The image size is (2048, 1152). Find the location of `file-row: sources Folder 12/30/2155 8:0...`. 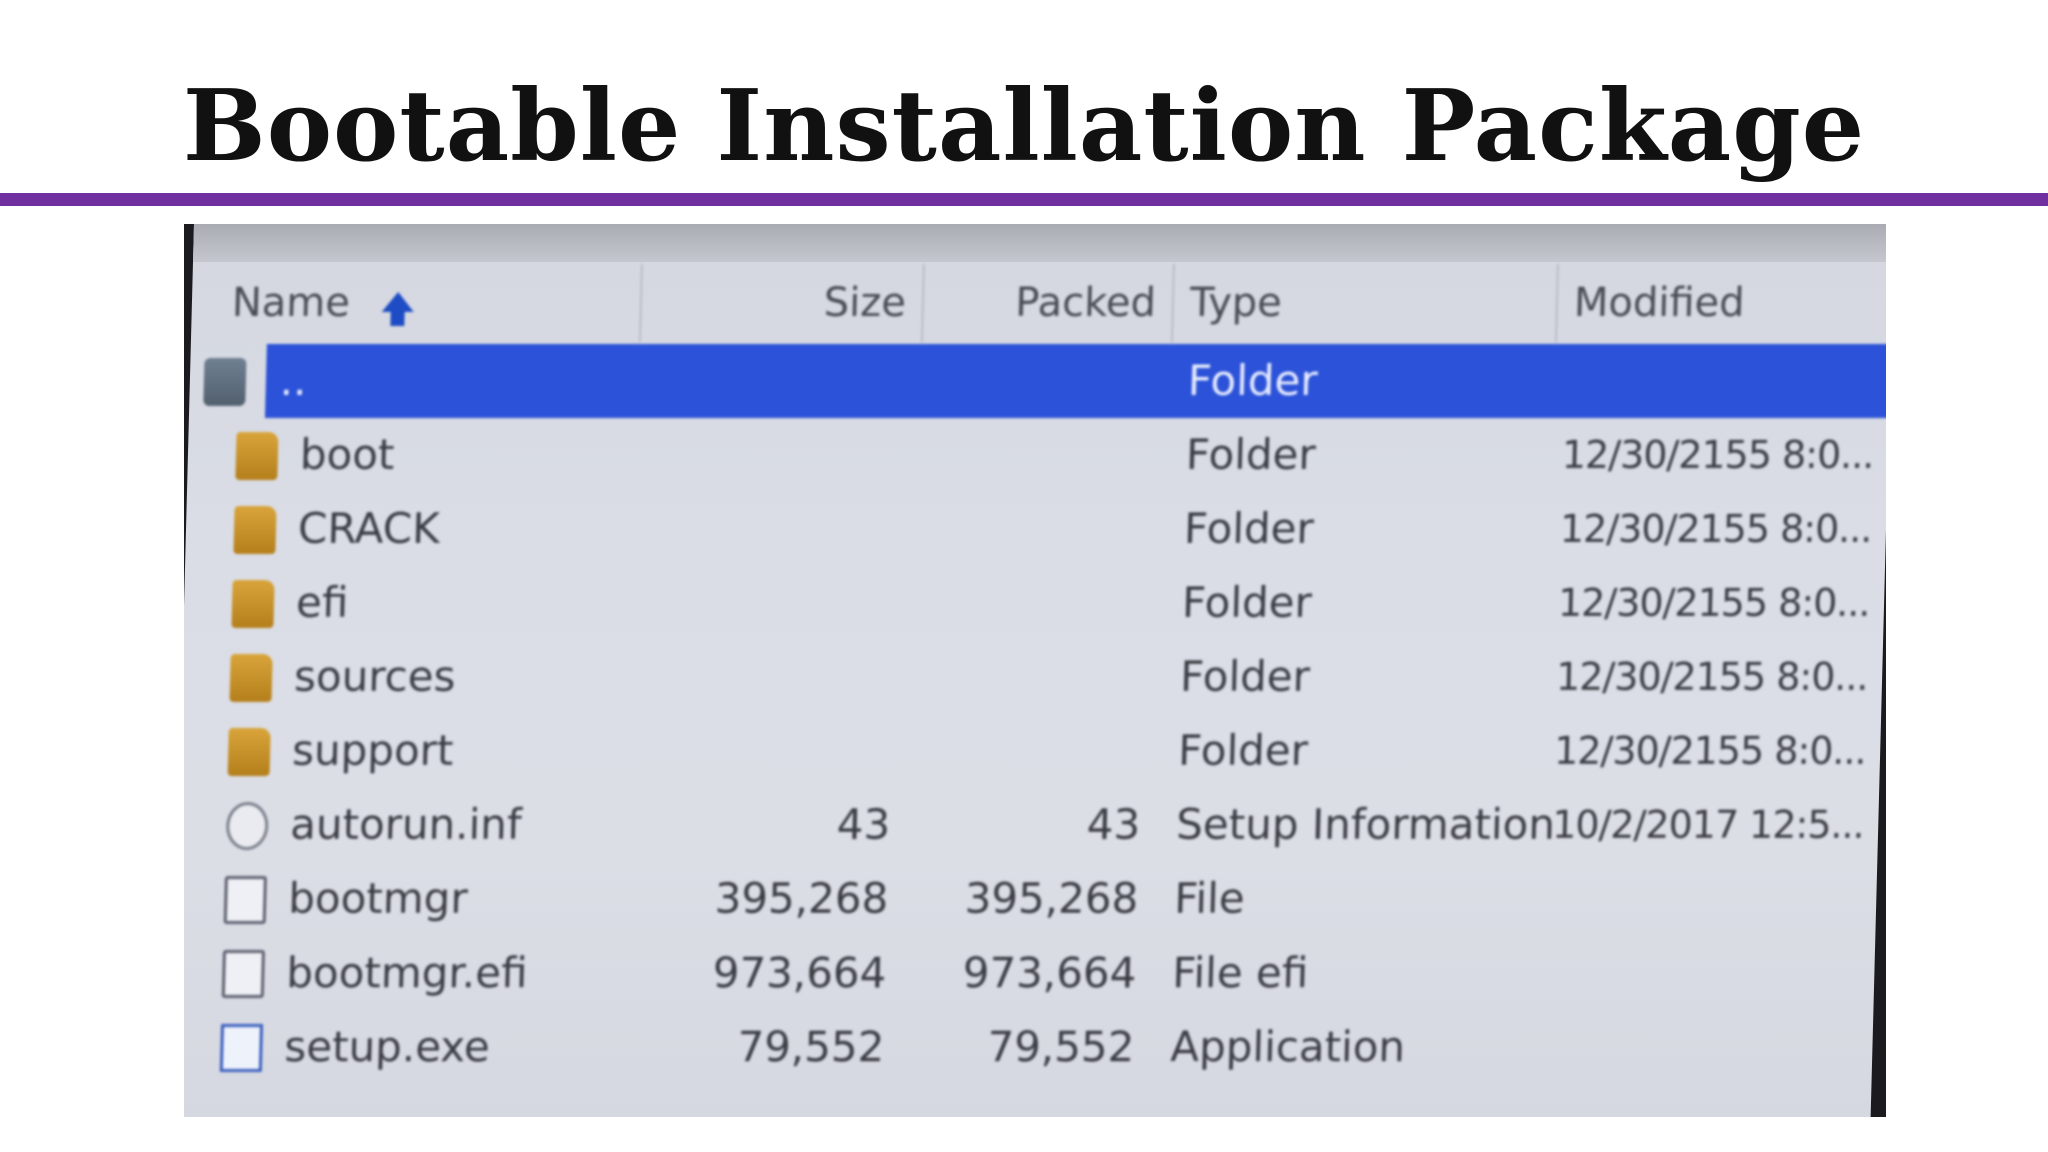

file-row: sources Folder 12/30/2155 8:0... is located at coordinates (1037, 677).